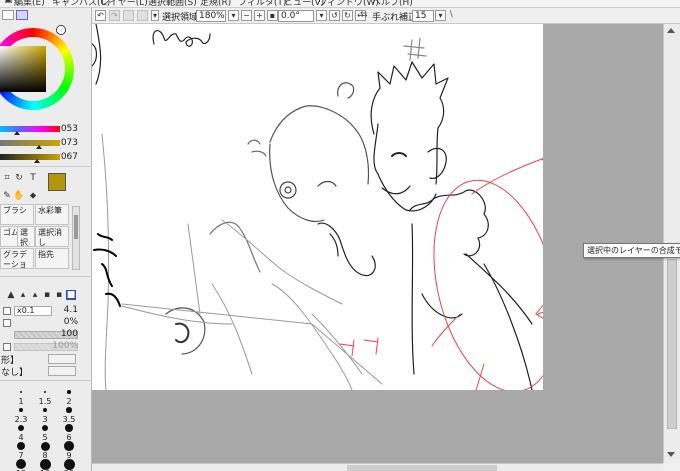 This screenshot has width=680, height=471. What do you see at coordinates (14, 371) in the screenshot?
I see `brush-edge-label: なし】` at bounding box center [14, 371].